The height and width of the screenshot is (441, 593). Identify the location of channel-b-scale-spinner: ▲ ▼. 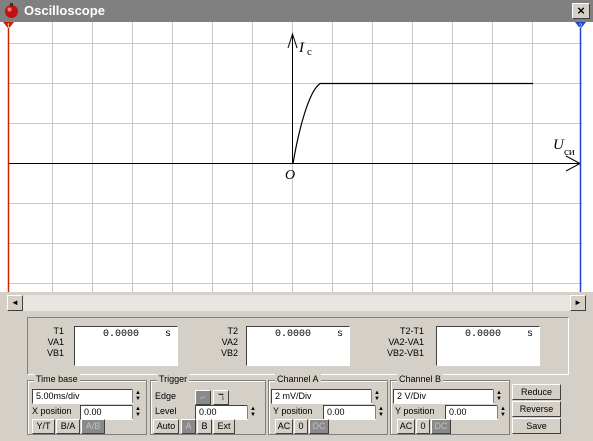
(498, 396).